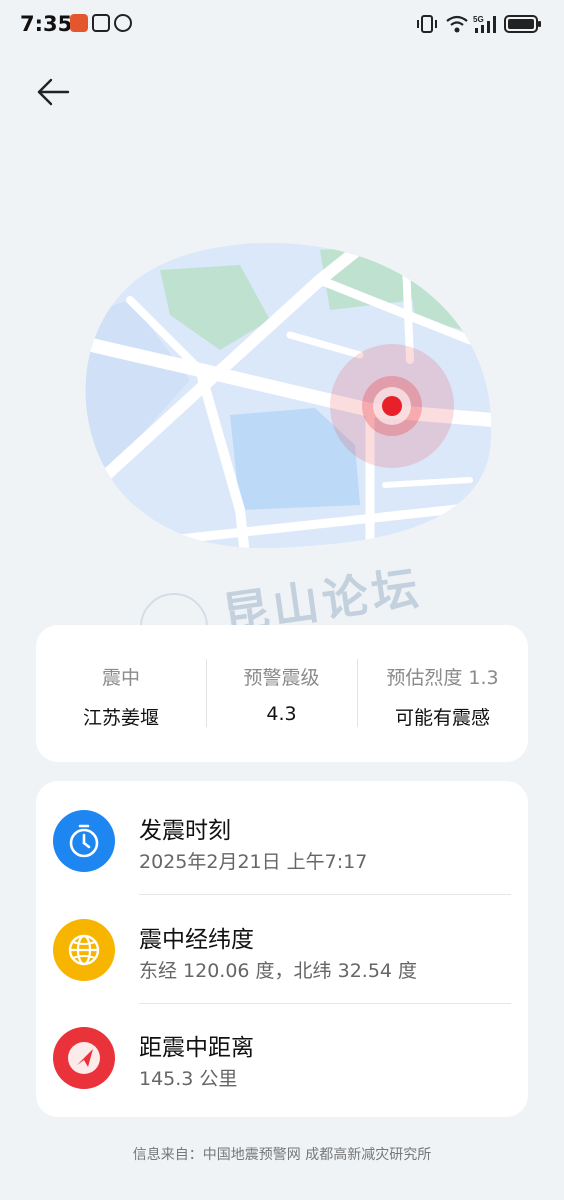  I want to click on arrow-left-icon, so click(53, 92).